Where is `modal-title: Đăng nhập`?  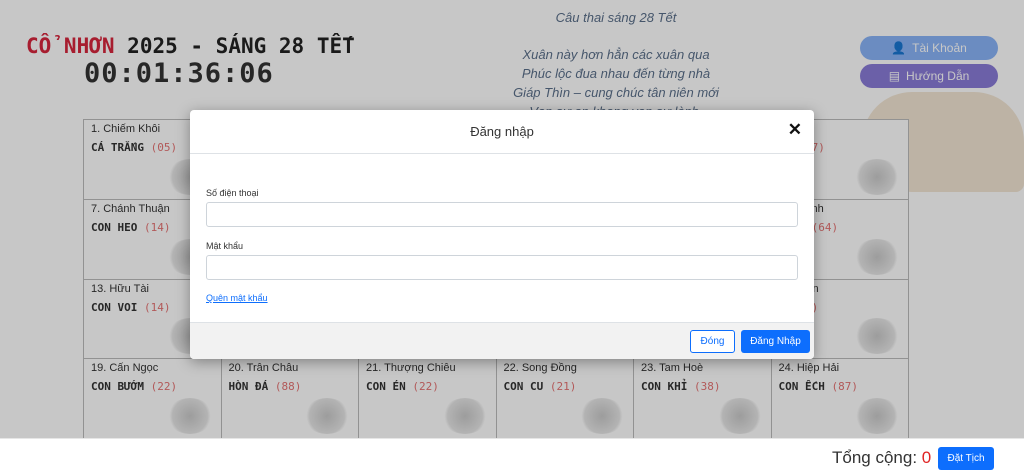 modal-title: Đăng nhập is located at coordinates (502, 131).